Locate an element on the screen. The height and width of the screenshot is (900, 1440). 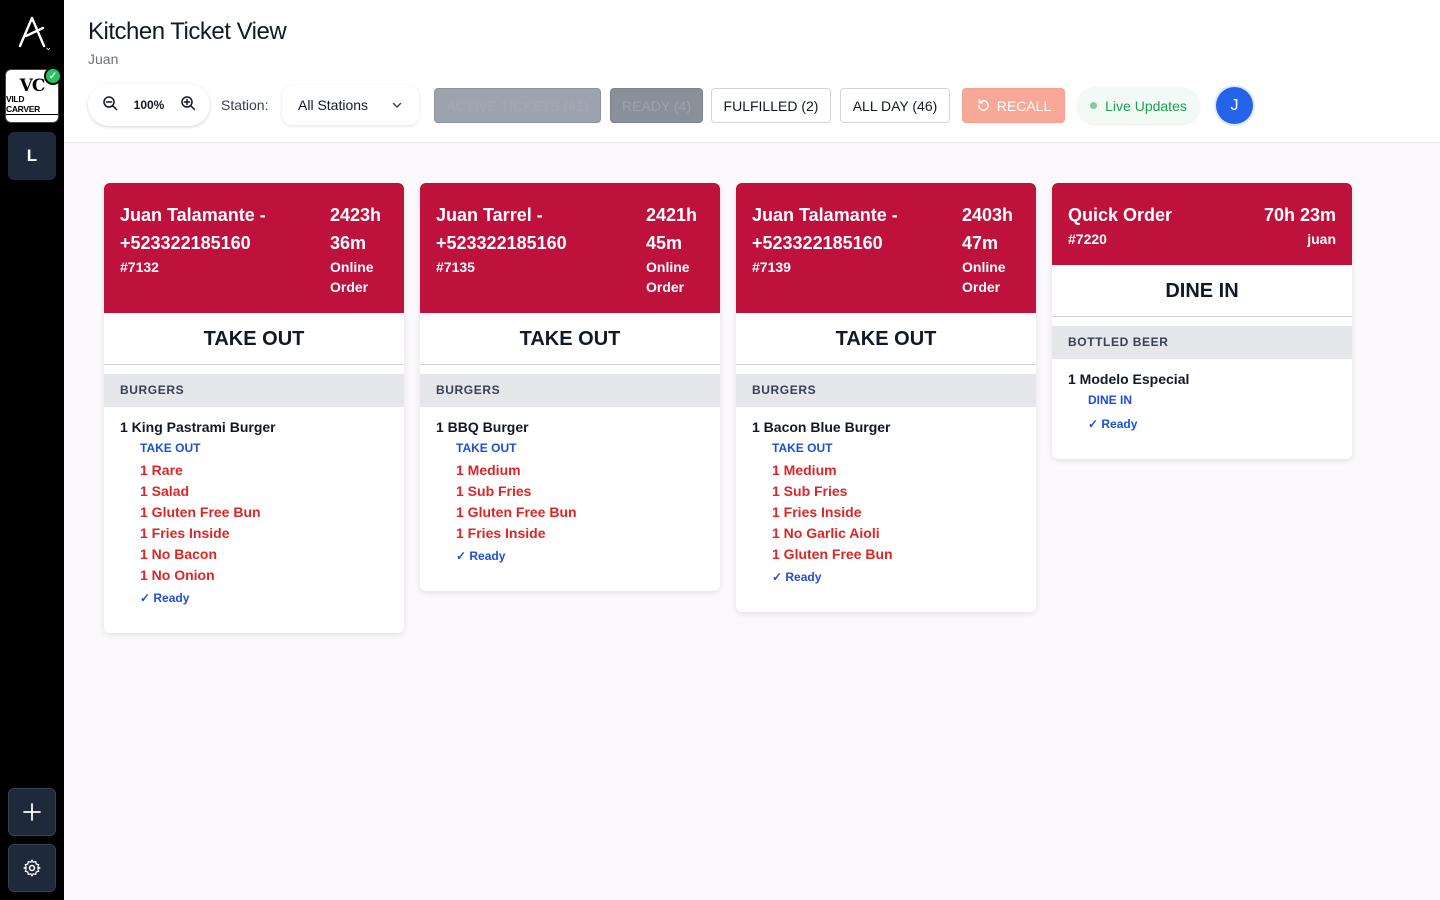
brand-mark: VC is located at coordinates (32, 85).